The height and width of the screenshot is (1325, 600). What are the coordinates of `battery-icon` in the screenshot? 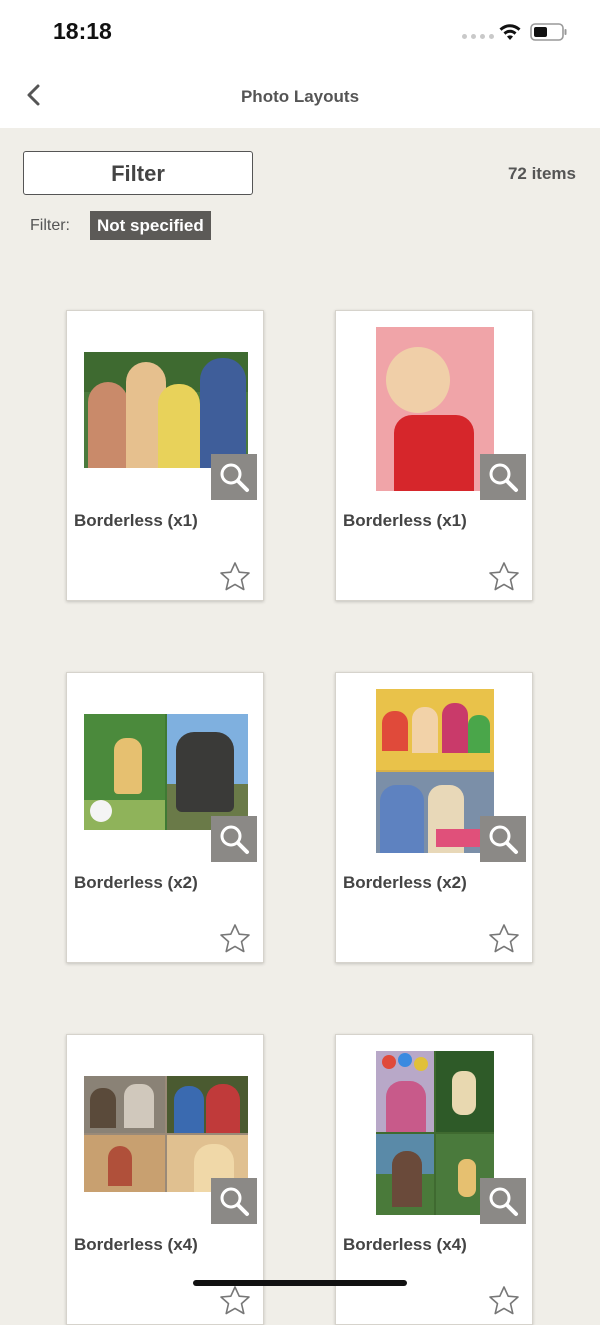 It's located at (548, 32).